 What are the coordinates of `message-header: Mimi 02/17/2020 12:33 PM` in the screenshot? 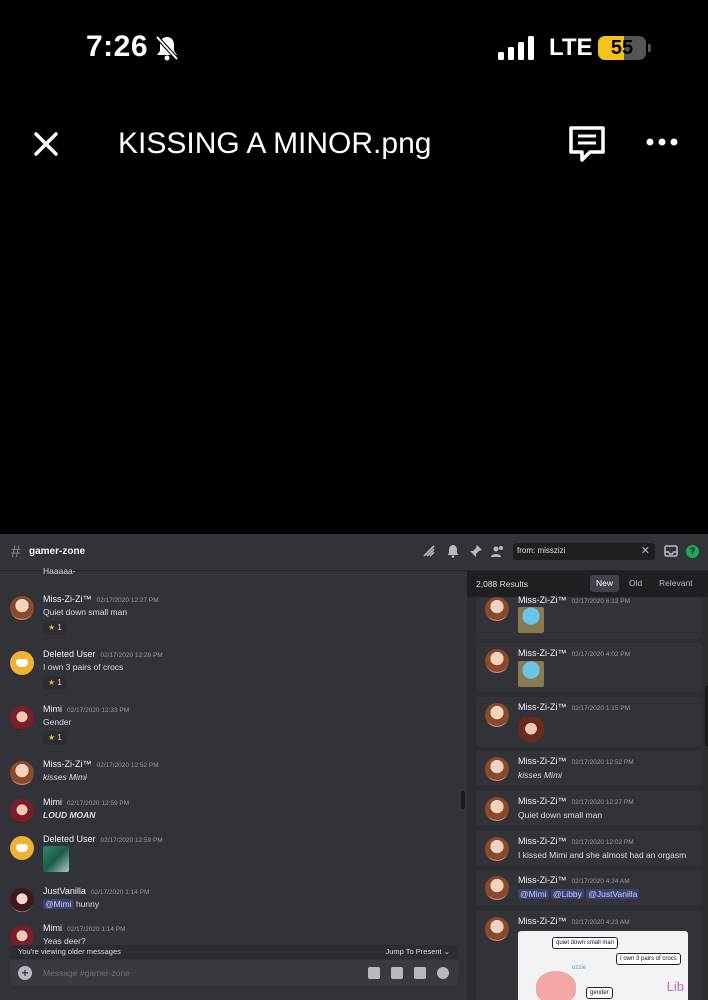 It's located at (86, 709).